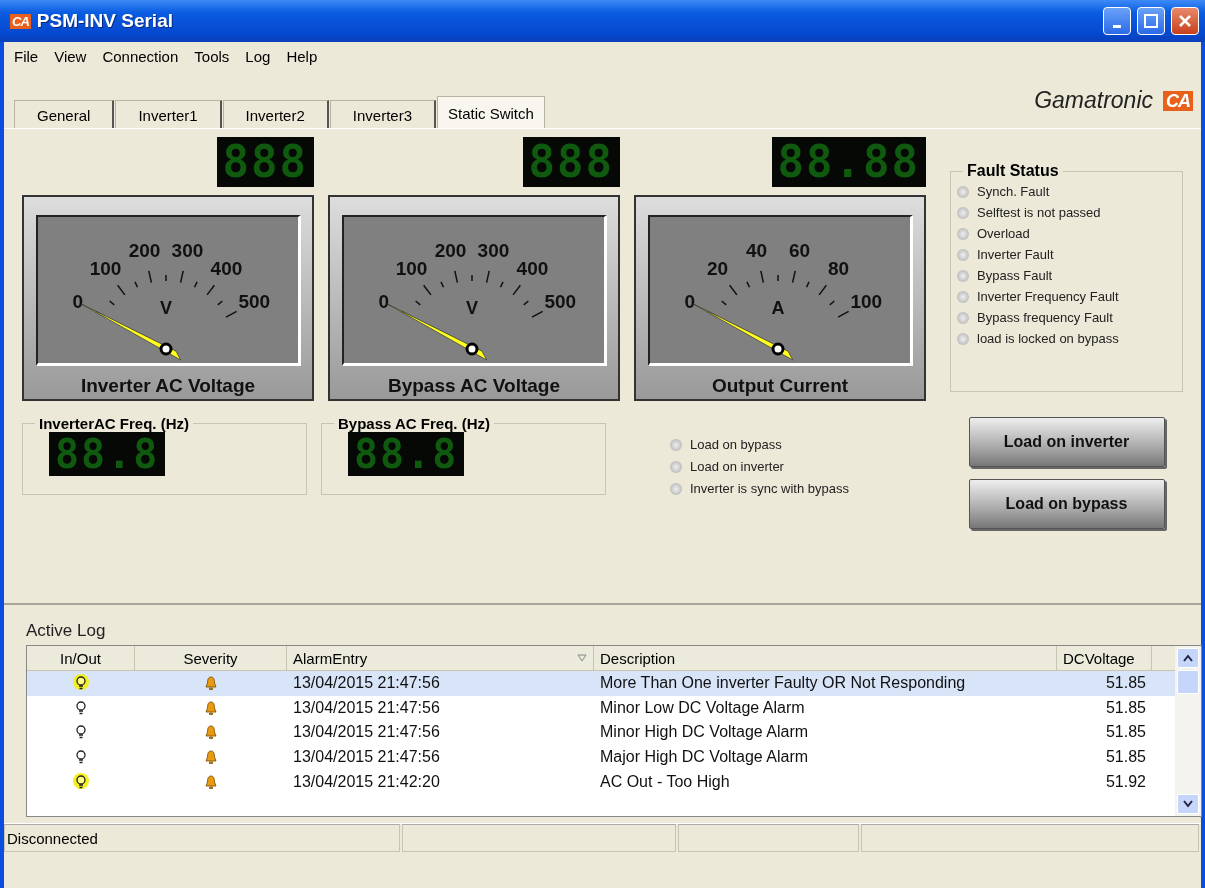 The width and height of the screenshot is (1205, 888). I want to click on group-title: InverterAC Freq. (Hz), so click(114, 423).